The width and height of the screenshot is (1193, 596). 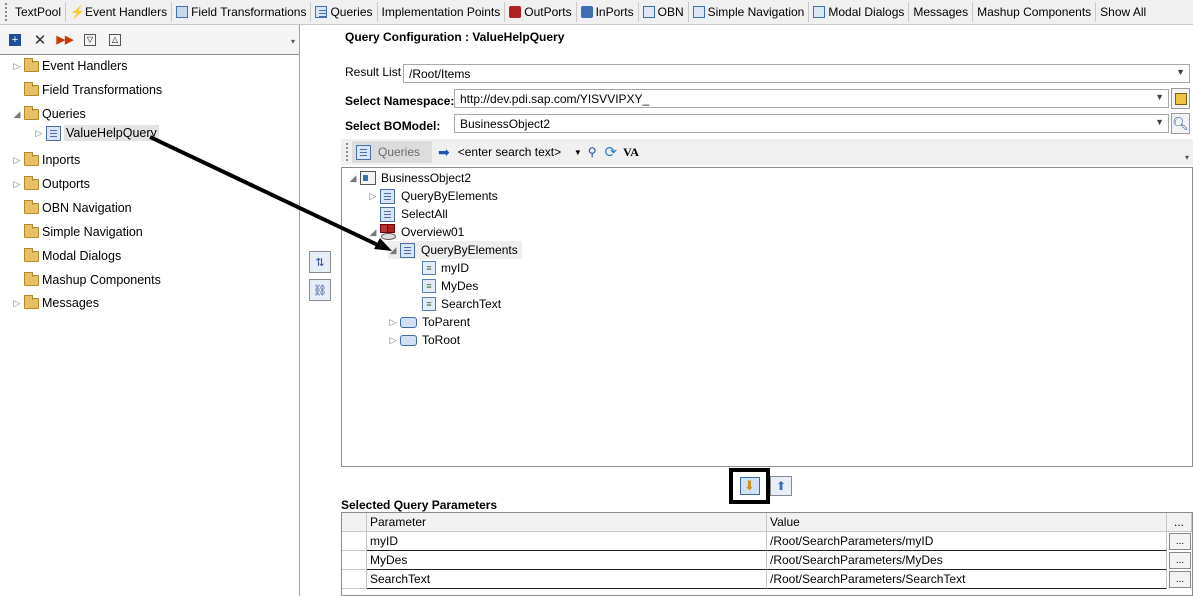 What do you see at coordinates (96, 133) in the screenshot?
I see `tree-item-valuehelpquery: ▷ ValueHelpQuery` at bounding box center [96, 133].